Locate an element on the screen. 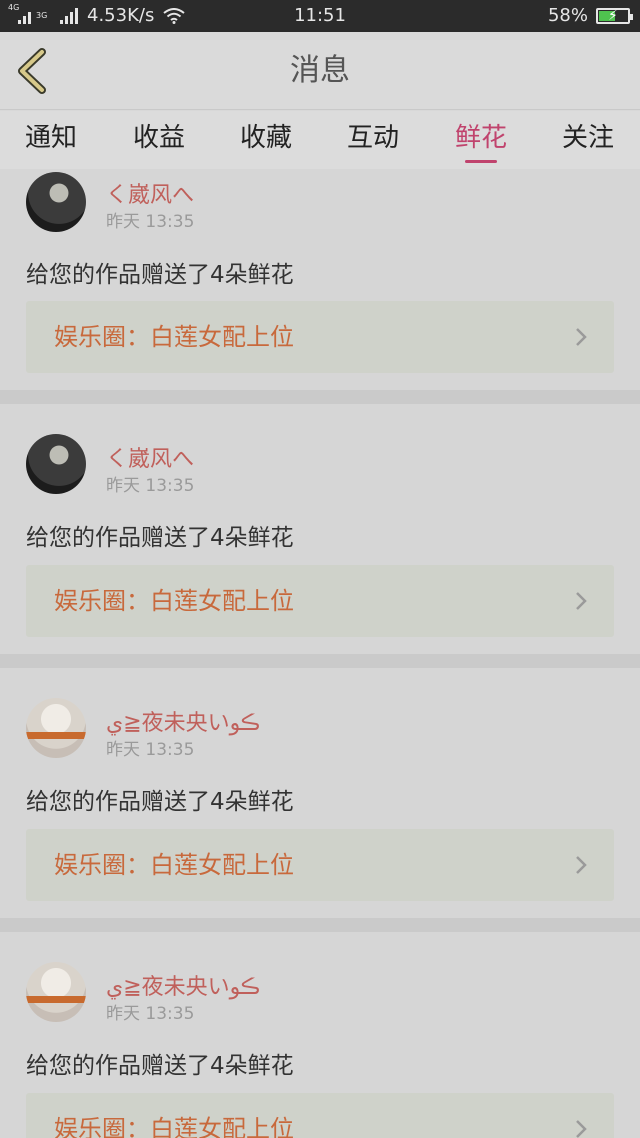 The image size is (640, 1138). header: 消息 is located at coordinates (320, 71).